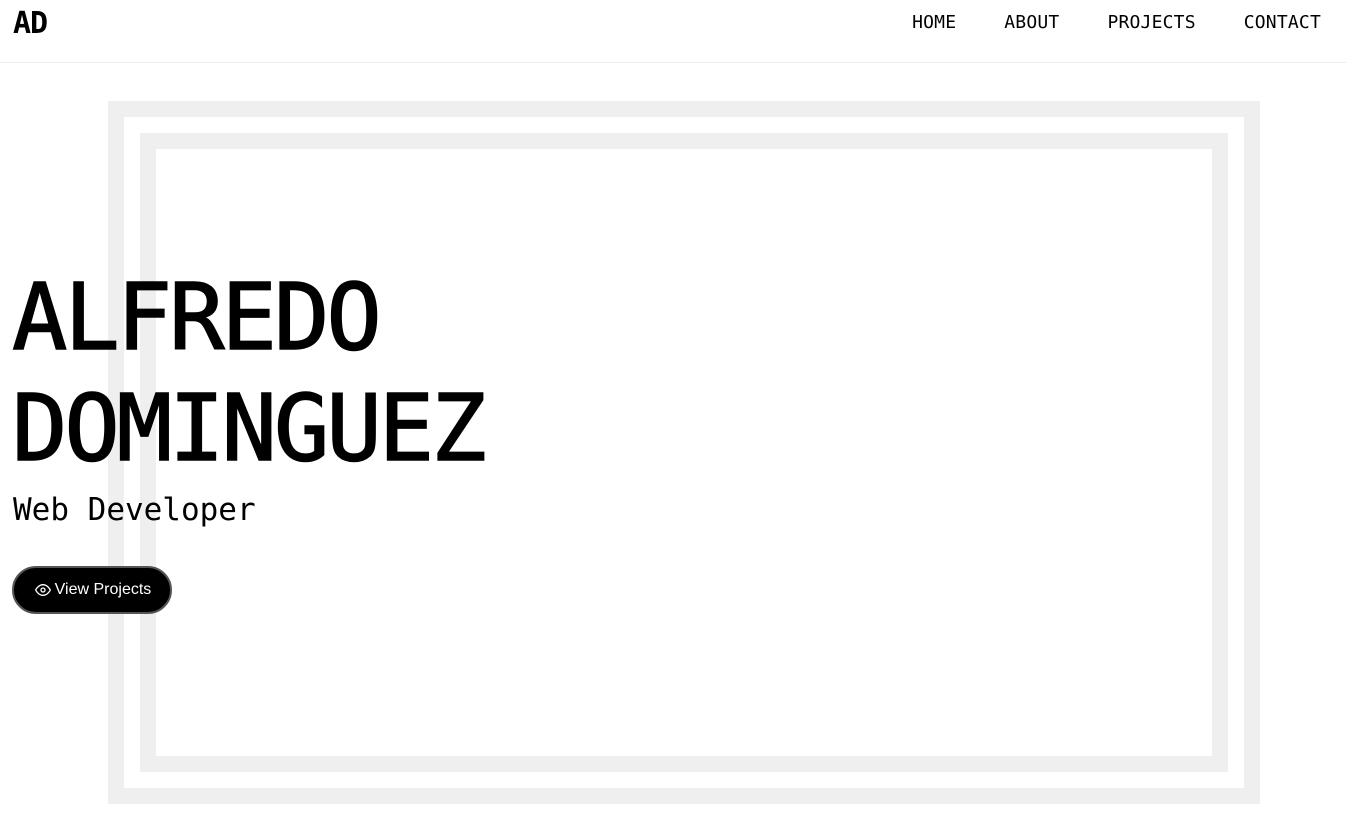  What do you see at coordinates (43, 590) in the screenshot?
I see `eye-icon` at bounding box center [43, 590].